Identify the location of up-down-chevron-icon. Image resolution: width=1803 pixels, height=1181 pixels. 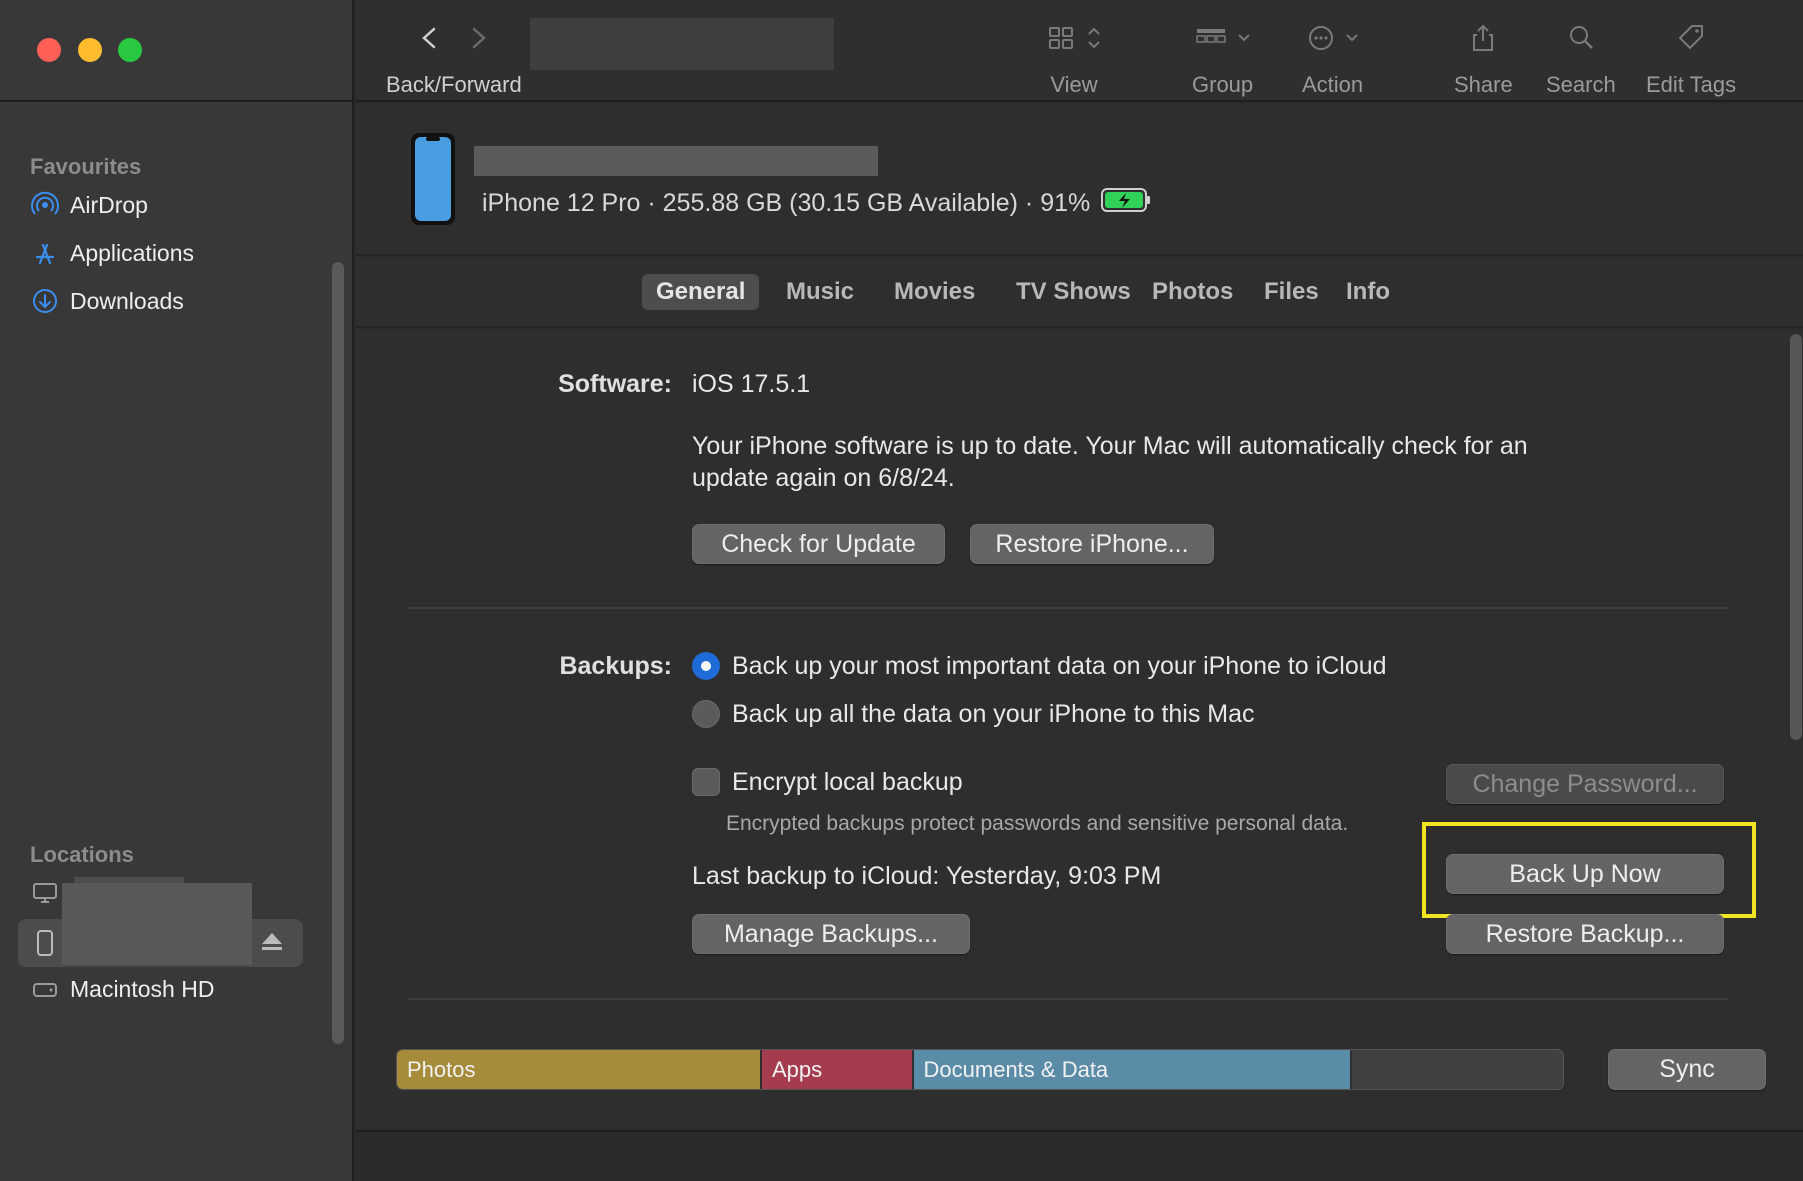
(1094, 40).